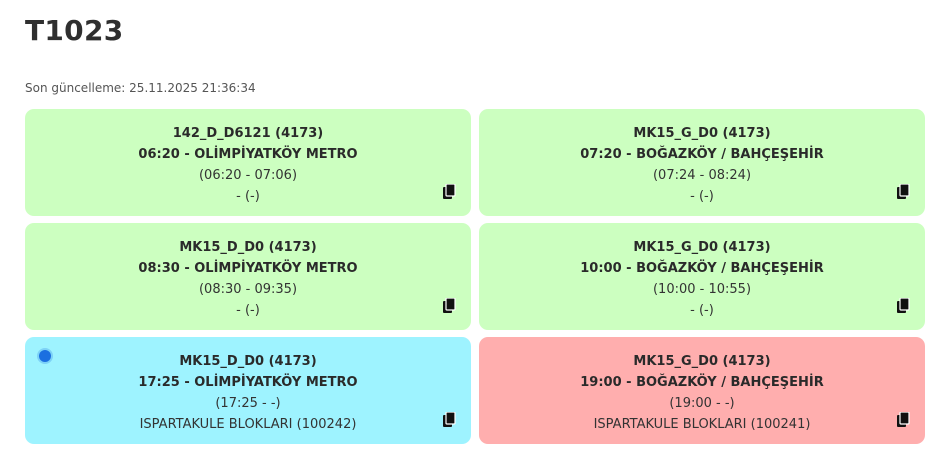 Image resolution: width=939 pixels, height=459 pixels. What do you see at coordinates (248, 133) in the screenshot?
I see `trip-code: 142_D_D6121 (4173)` at bounding box center [248, 133].